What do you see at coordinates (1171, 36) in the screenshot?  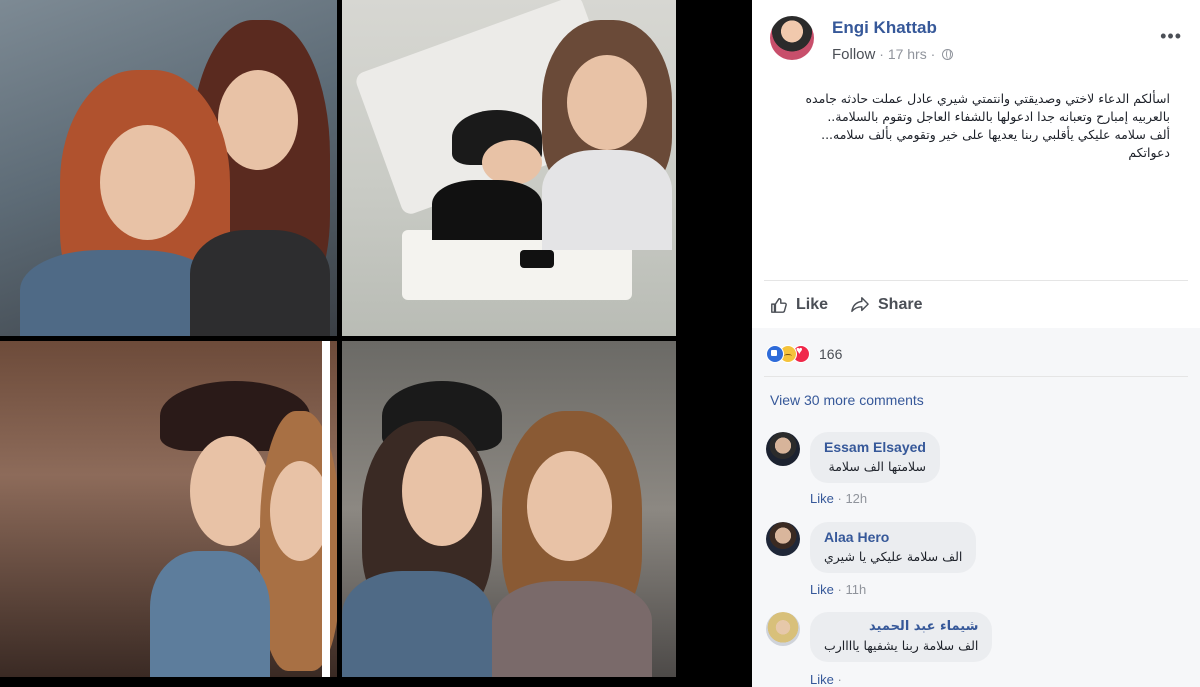 I see `more-icon: •••` at bounding box center [1171, 36].